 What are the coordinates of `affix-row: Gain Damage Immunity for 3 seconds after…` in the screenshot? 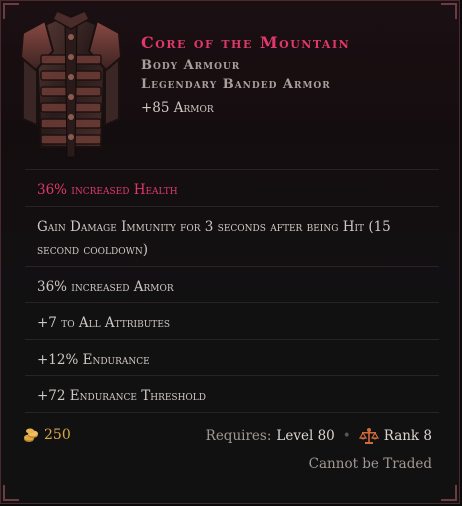 It's located at (232, 235).